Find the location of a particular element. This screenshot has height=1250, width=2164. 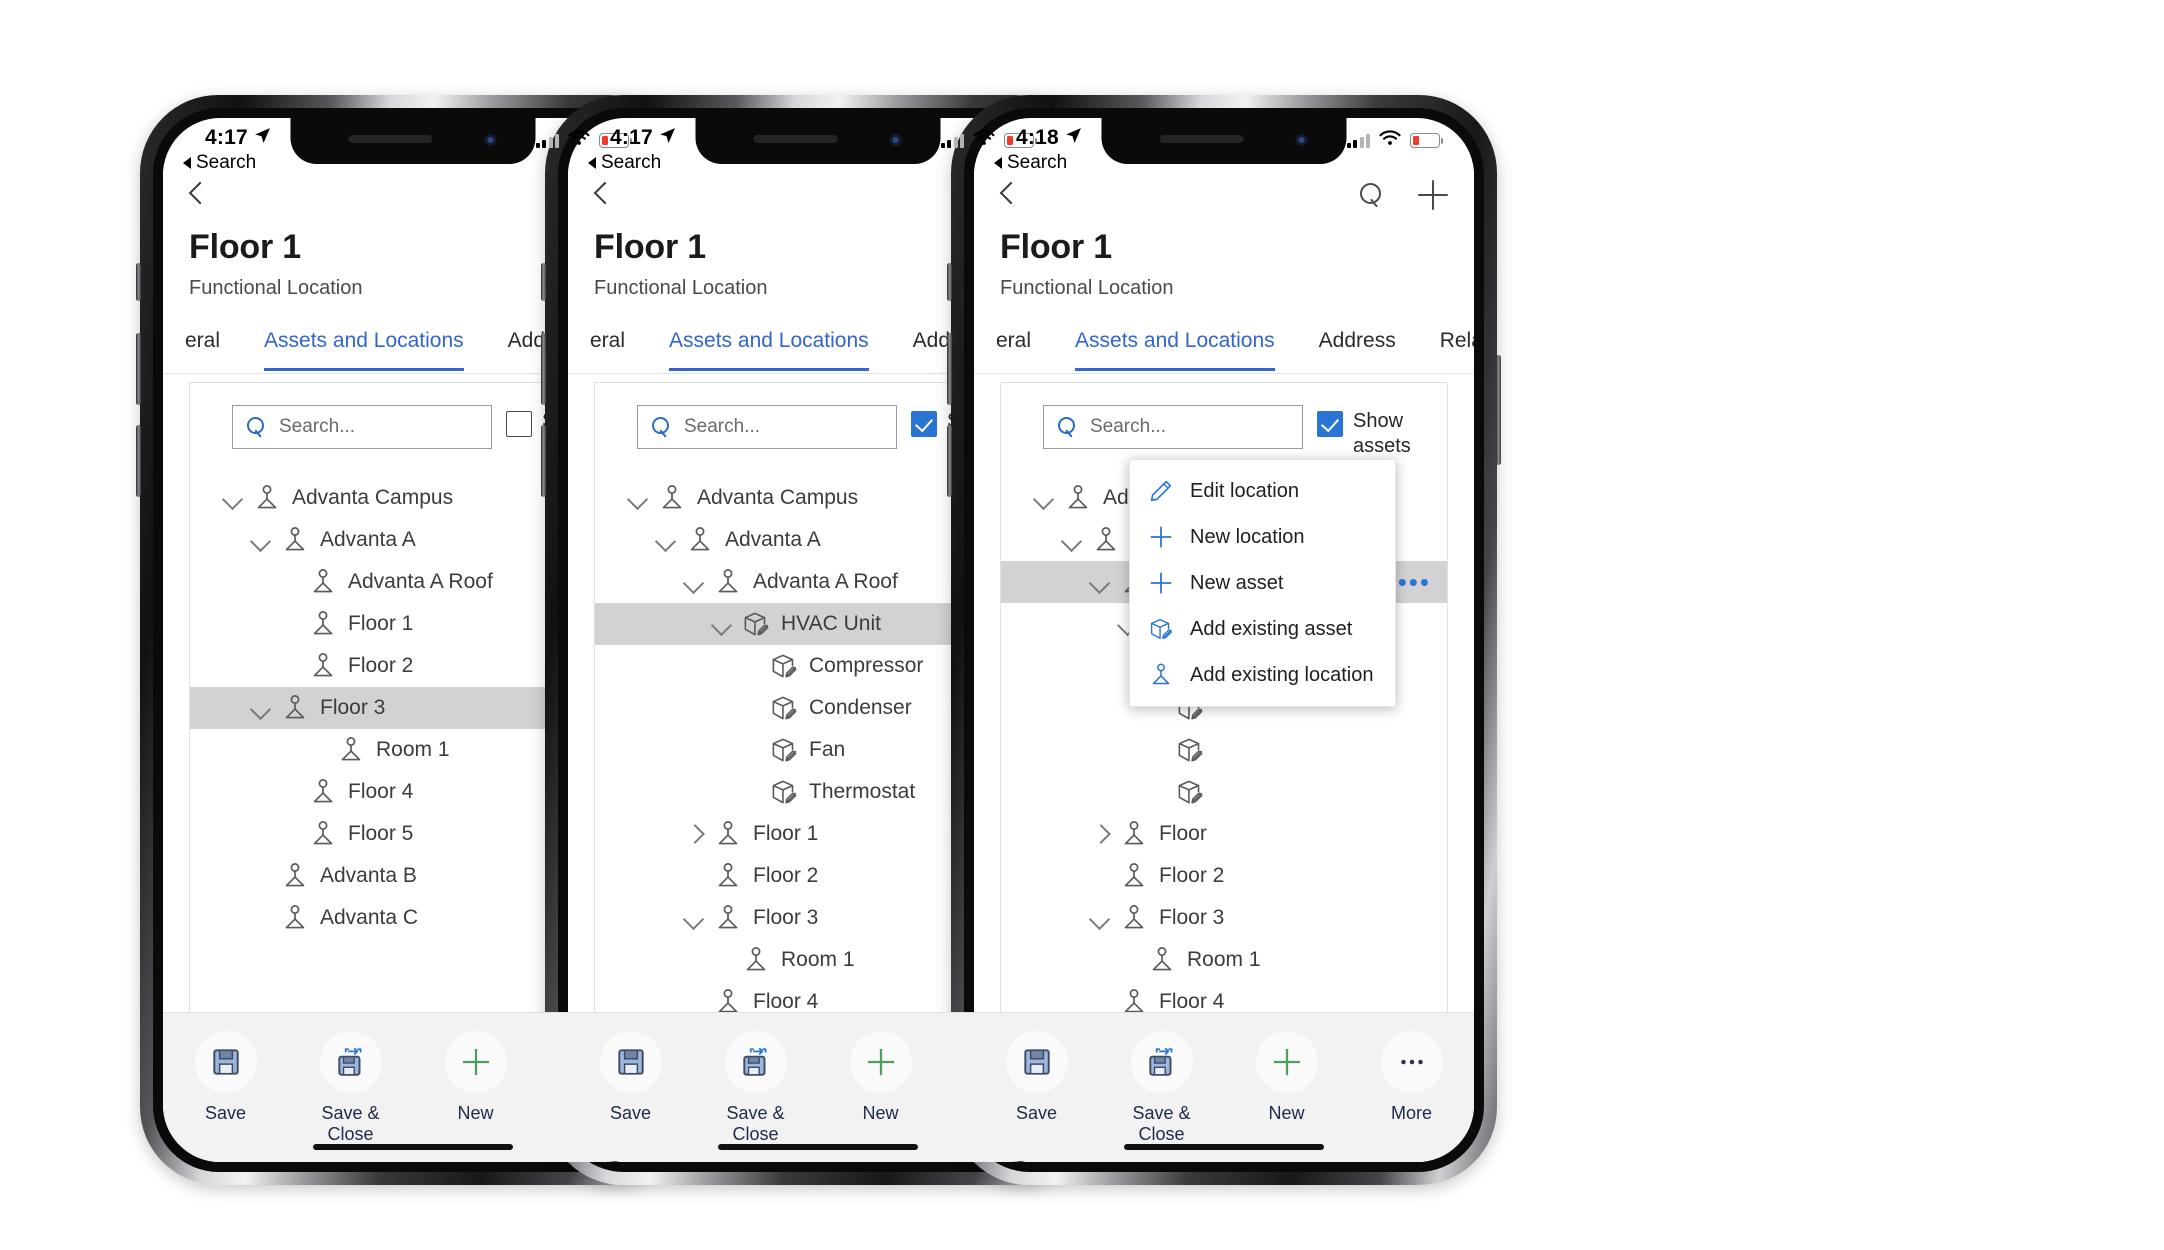

context-menu-item-label: New location is located at coordinates (1247, 536).